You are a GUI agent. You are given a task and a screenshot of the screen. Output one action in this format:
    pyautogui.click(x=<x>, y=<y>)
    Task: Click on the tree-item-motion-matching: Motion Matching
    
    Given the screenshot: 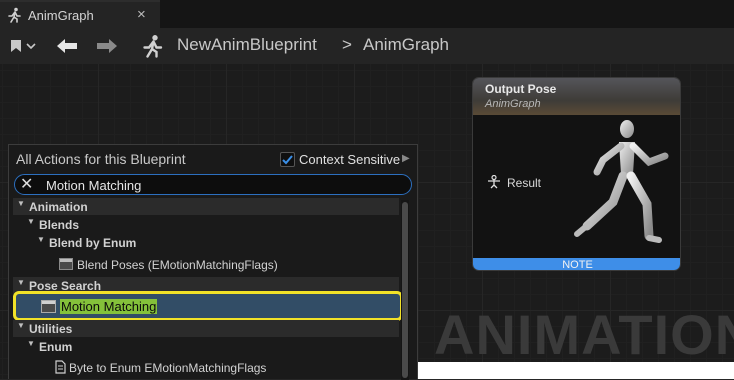 What is the action you would take?
    pyautogui.click(x=208, y=306)
    